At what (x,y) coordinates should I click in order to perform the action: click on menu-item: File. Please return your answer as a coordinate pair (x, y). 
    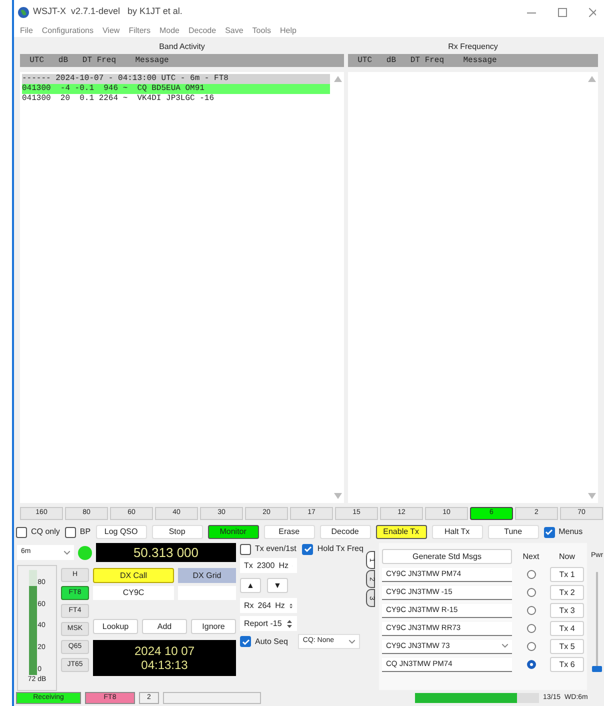
    Looking at the image, I should click on (26, 30).